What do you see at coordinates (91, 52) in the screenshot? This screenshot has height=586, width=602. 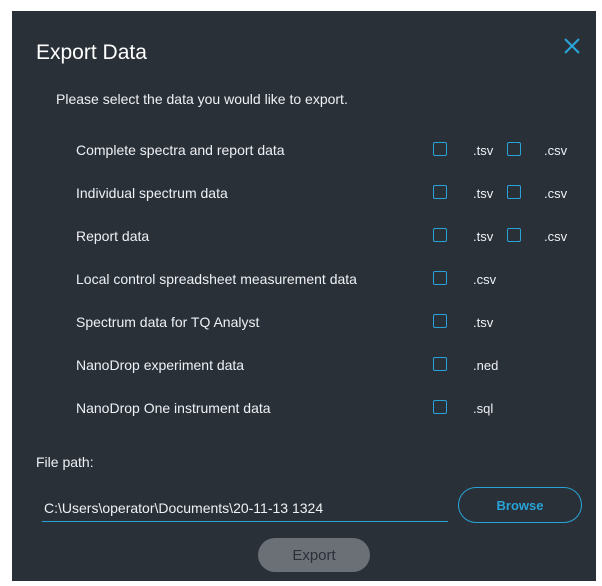 I see `dialog-title: Export Data` at bounding box center [91, 52].